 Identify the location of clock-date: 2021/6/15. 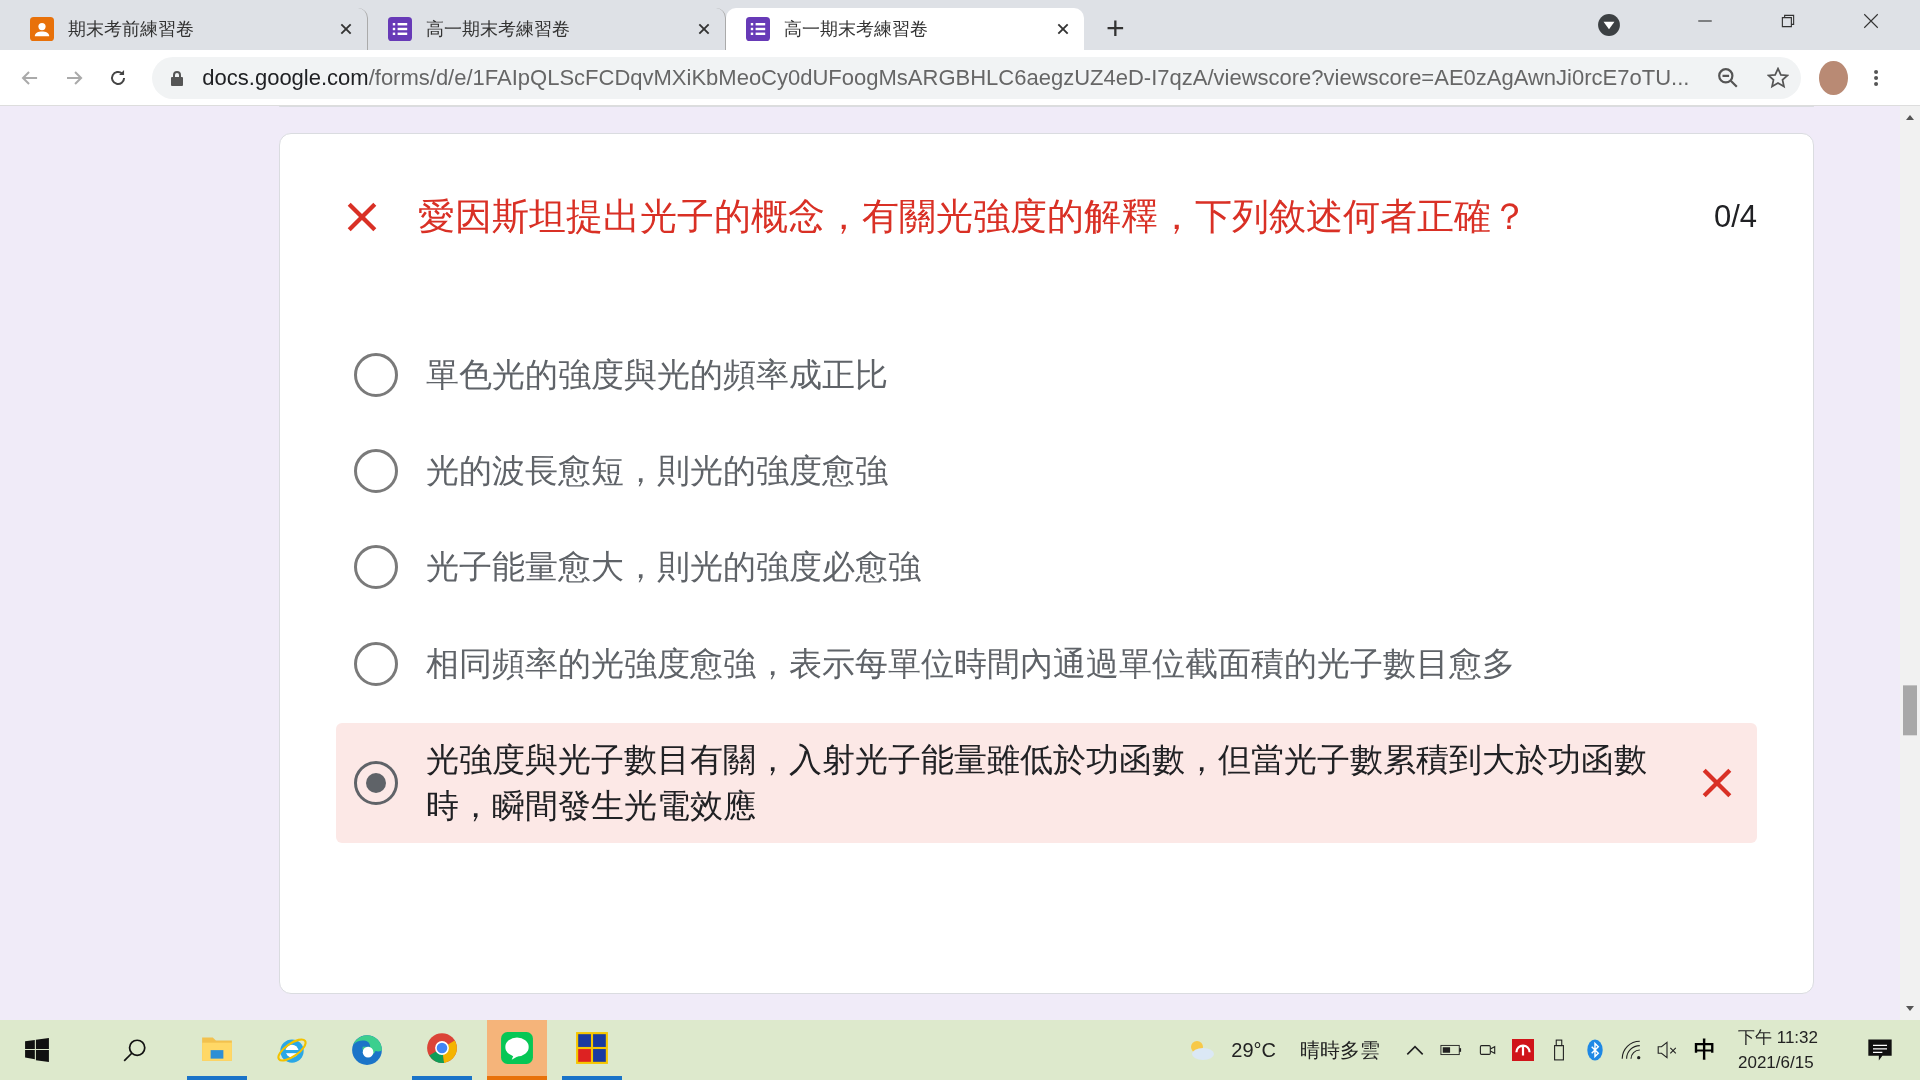
(1776, 1062).